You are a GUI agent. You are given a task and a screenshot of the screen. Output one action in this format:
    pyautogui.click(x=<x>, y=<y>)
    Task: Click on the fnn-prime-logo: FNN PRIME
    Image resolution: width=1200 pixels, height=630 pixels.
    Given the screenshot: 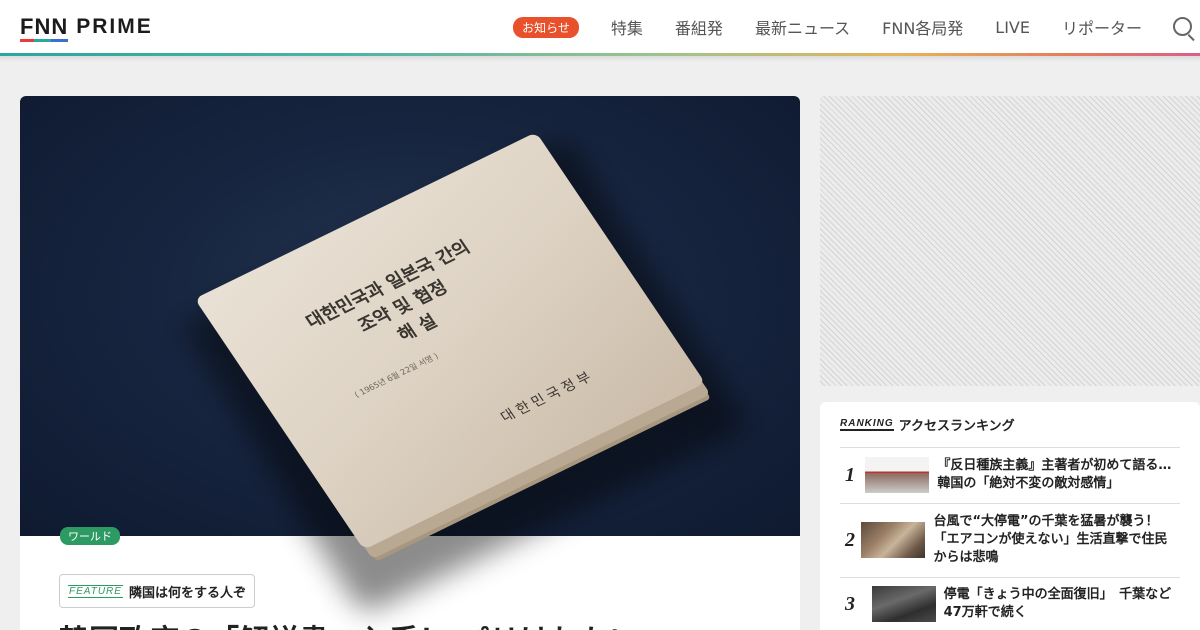 What is the action you would take?
    pyautogui.click(x=86, y=28)
    